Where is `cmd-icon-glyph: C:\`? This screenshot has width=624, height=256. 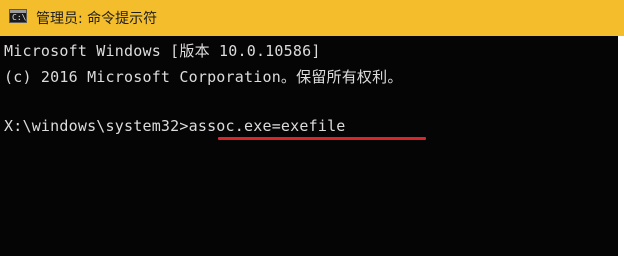 cmd-icon-glyph: C:\ is located at coordinates (19, 17).